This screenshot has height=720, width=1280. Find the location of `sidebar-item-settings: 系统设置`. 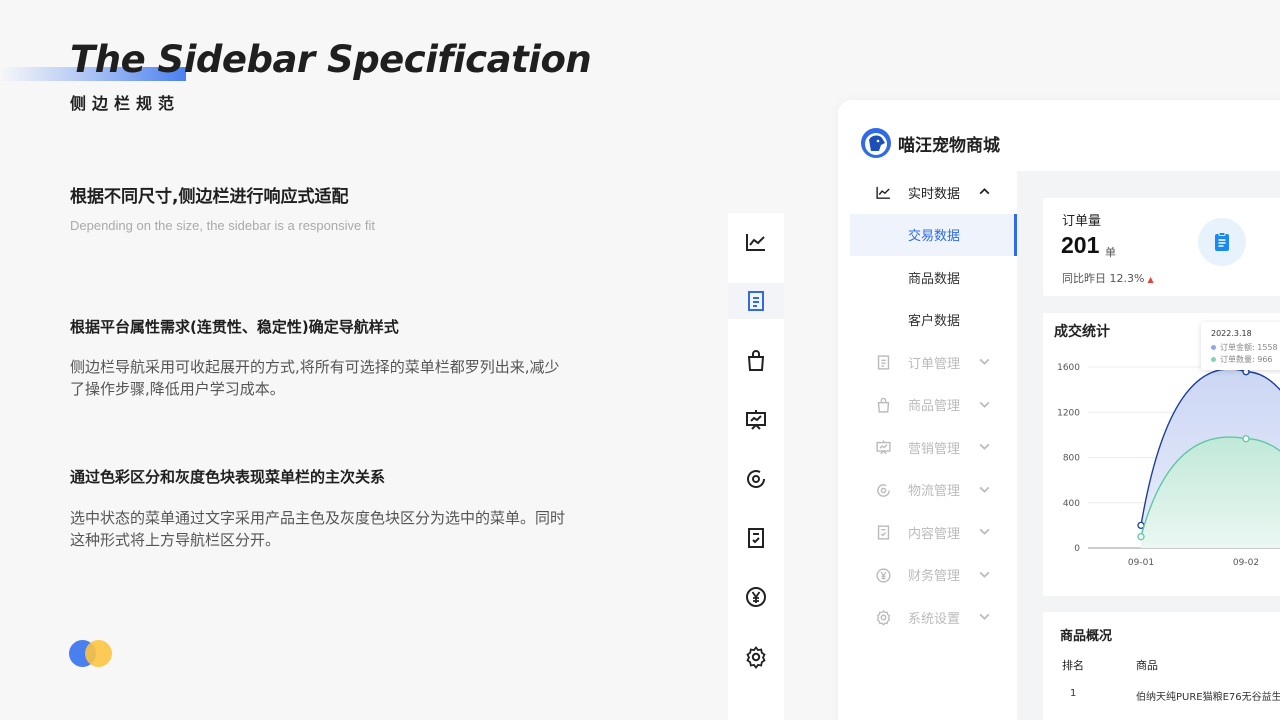

sidebar-item-settings: 系统设置 is located at coordinates (933, 617).